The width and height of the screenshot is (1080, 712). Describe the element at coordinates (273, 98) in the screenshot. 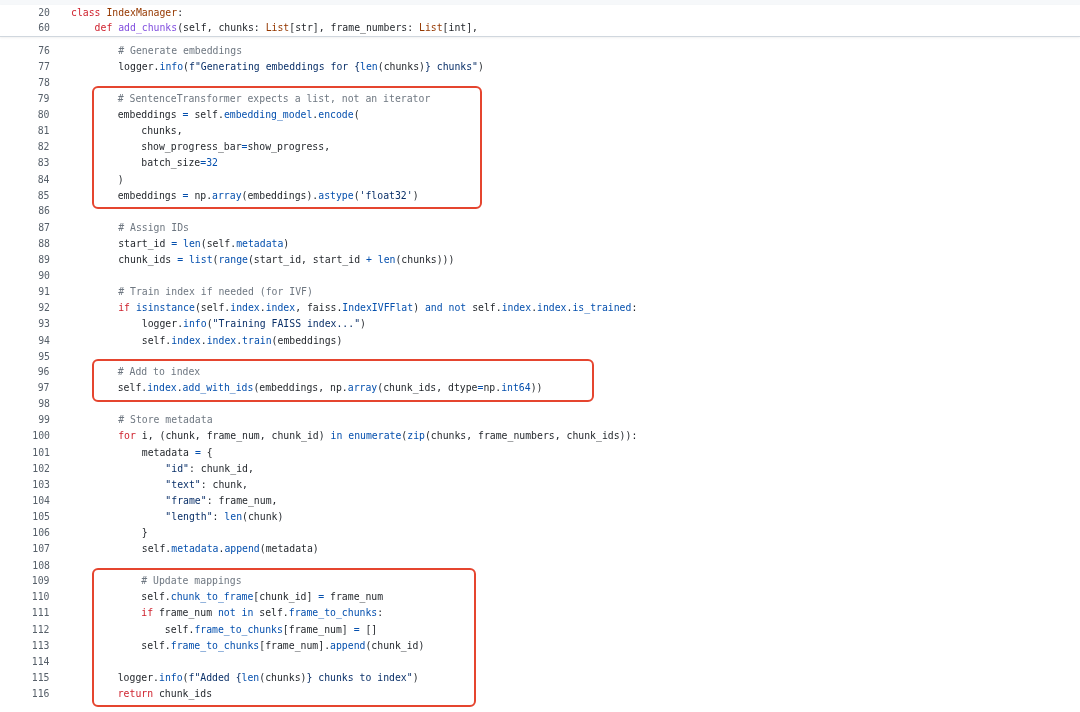

I see `code-line: # SentenceTransformer expects a list, not an iterator` at that location.